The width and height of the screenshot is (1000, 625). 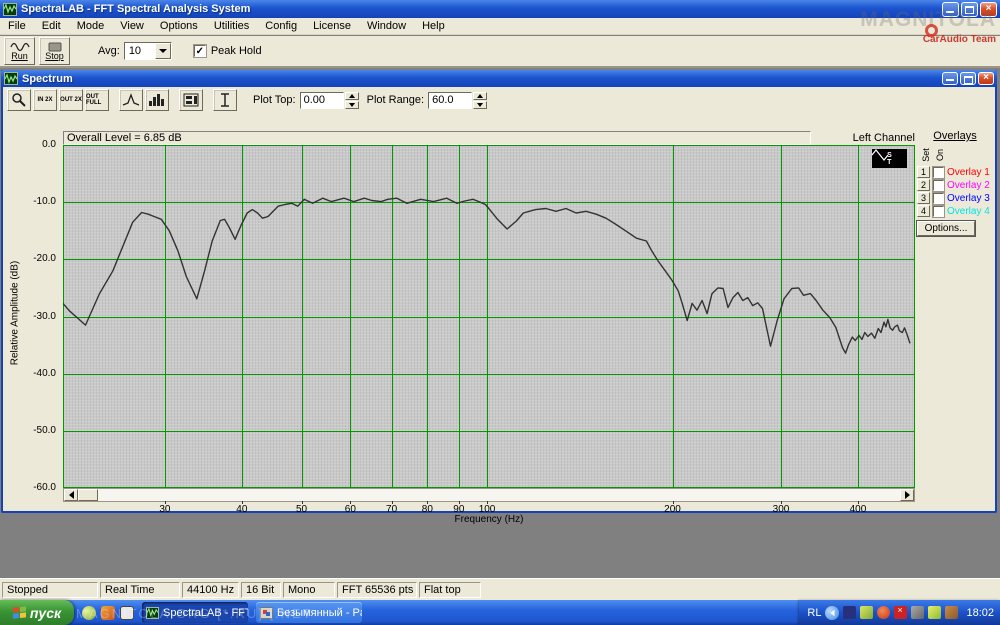 I want to click on line-plot-mode-button, so click(x=131, y=100).